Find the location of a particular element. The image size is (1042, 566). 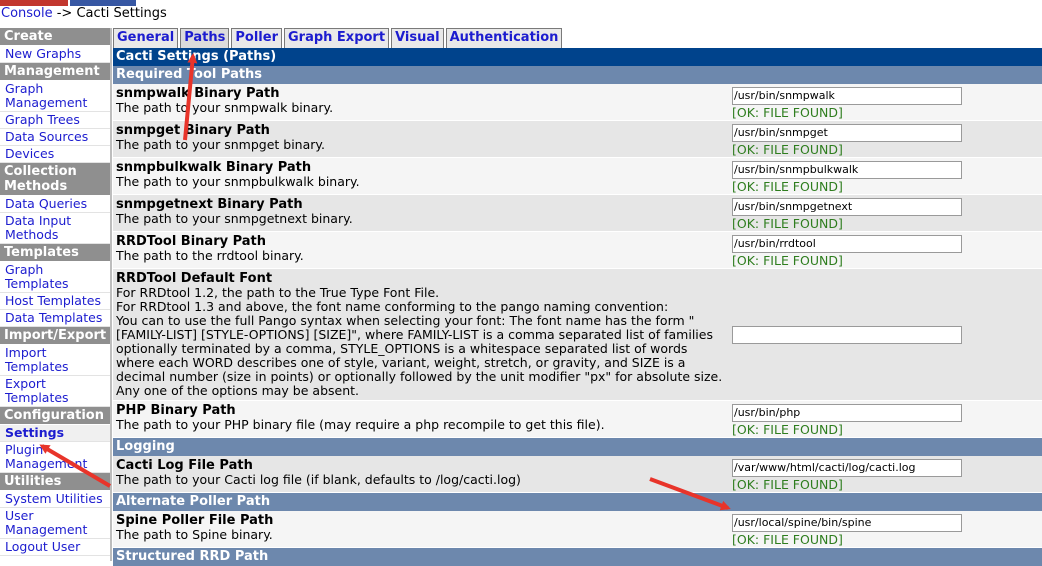

sidebar-item-data-queries: Data Queries is located at coordinates (55, 204).